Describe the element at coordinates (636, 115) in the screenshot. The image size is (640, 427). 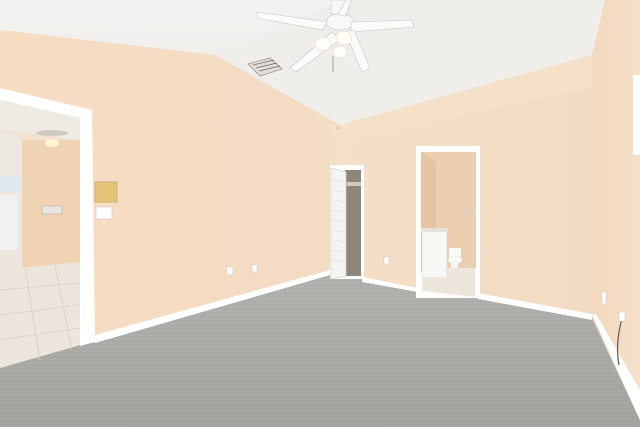
I see `window-edge-right` at that location.